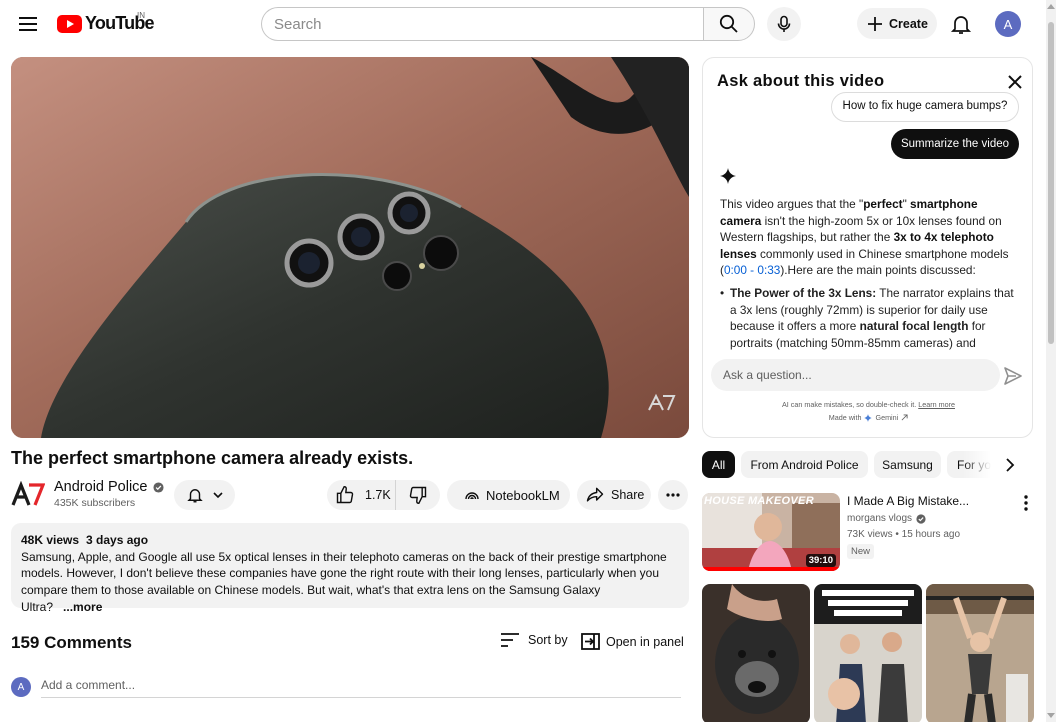 The height and width of the screenshot is (722, 1056). I want to click on search-button, so click(729, 24).